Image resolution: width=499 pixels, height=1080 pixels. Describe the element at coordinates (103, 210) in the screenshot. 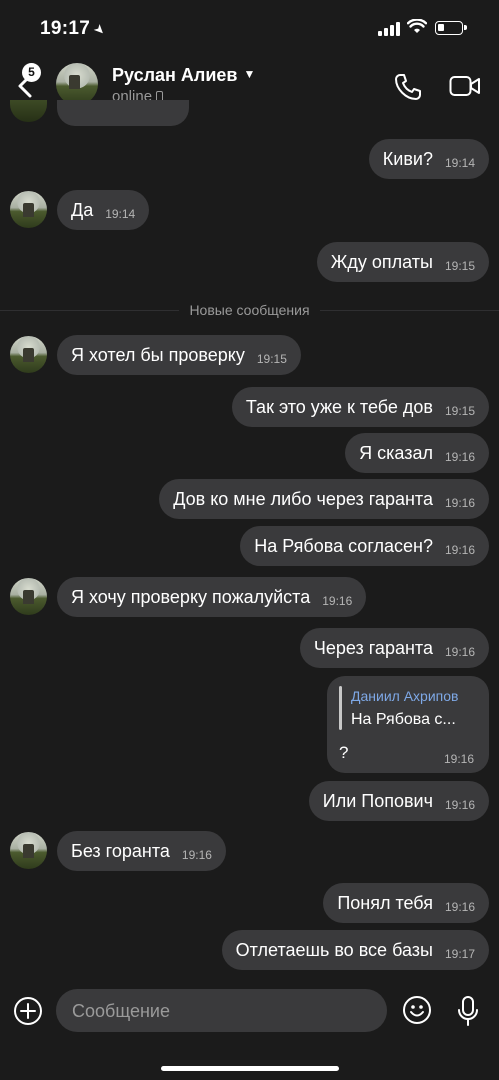

I see `message-bubble-incoming: Да 19:14` at that location.